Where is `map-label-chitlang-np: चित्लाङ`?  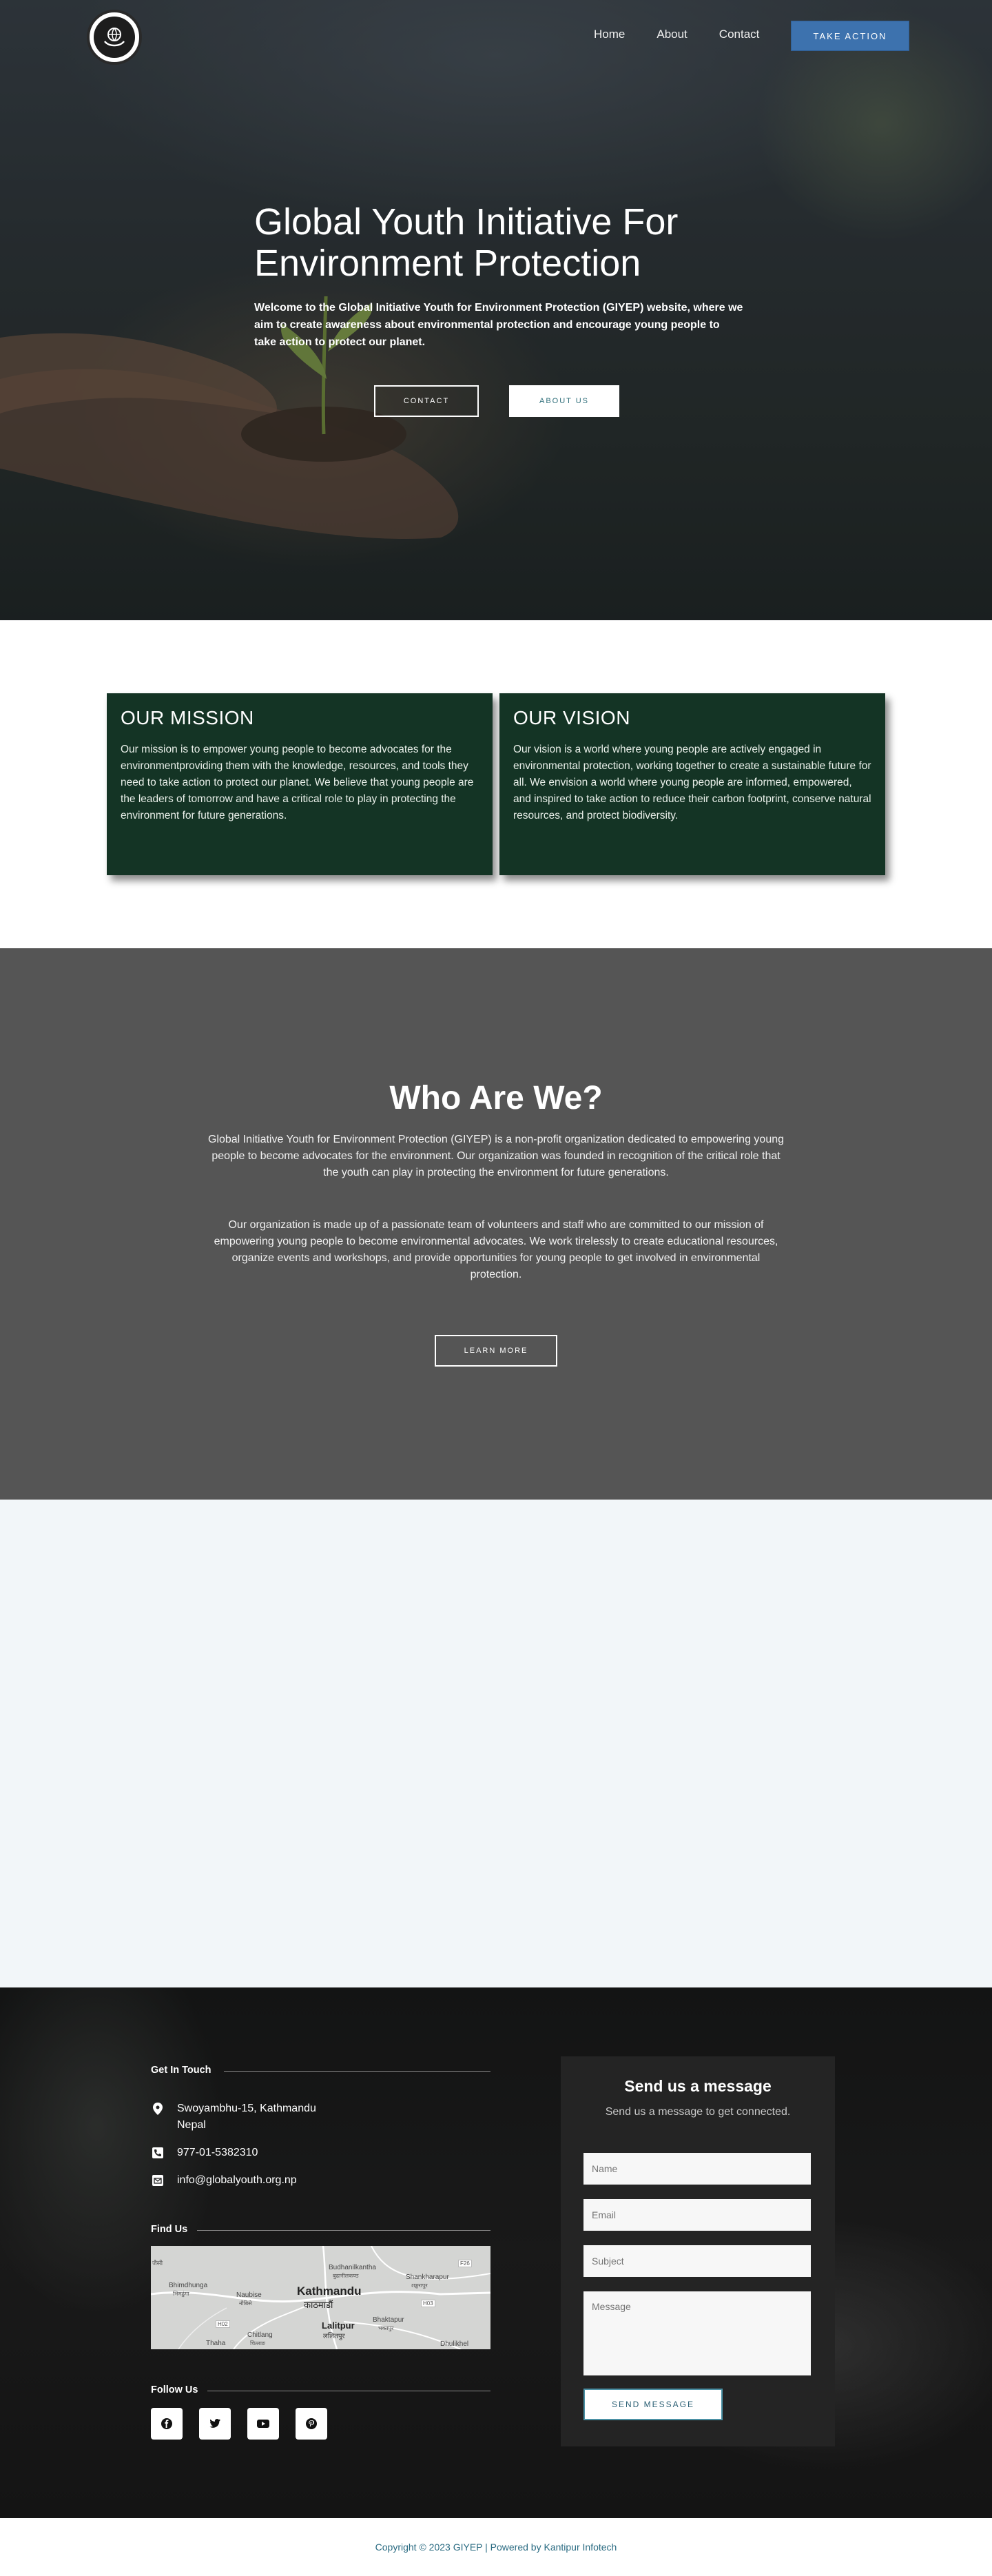
map-label-chitlang-np: चित्लाङ is located at coordinates (257, 2343).